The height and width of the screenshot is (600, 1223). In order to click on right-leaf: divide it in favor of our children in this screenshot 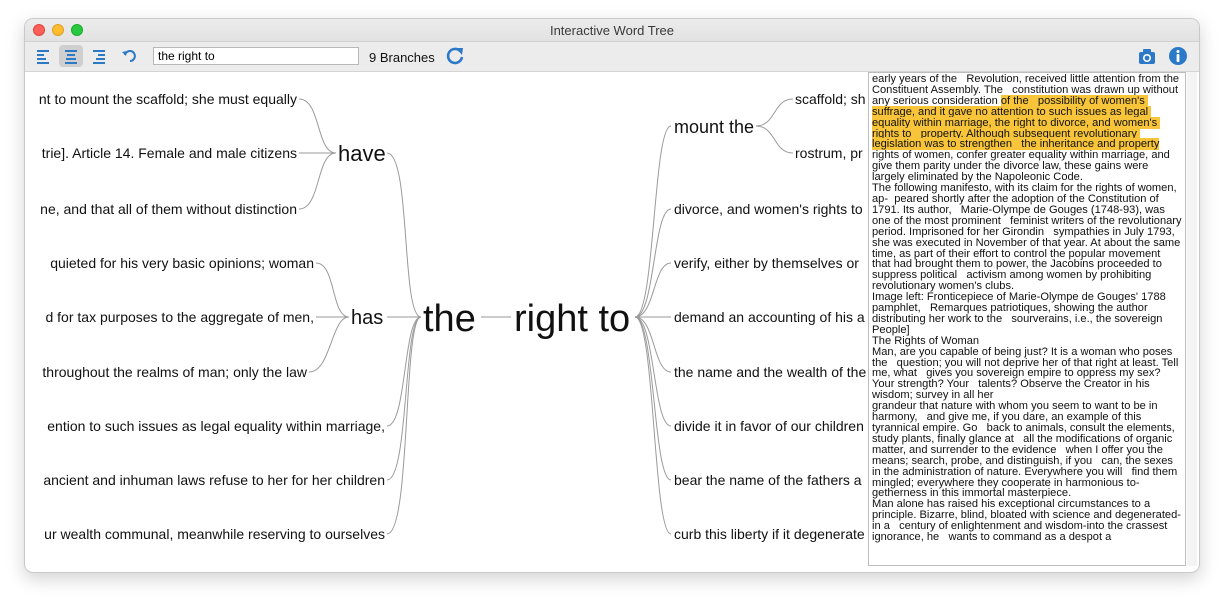, I will do `click(769, 426)`.